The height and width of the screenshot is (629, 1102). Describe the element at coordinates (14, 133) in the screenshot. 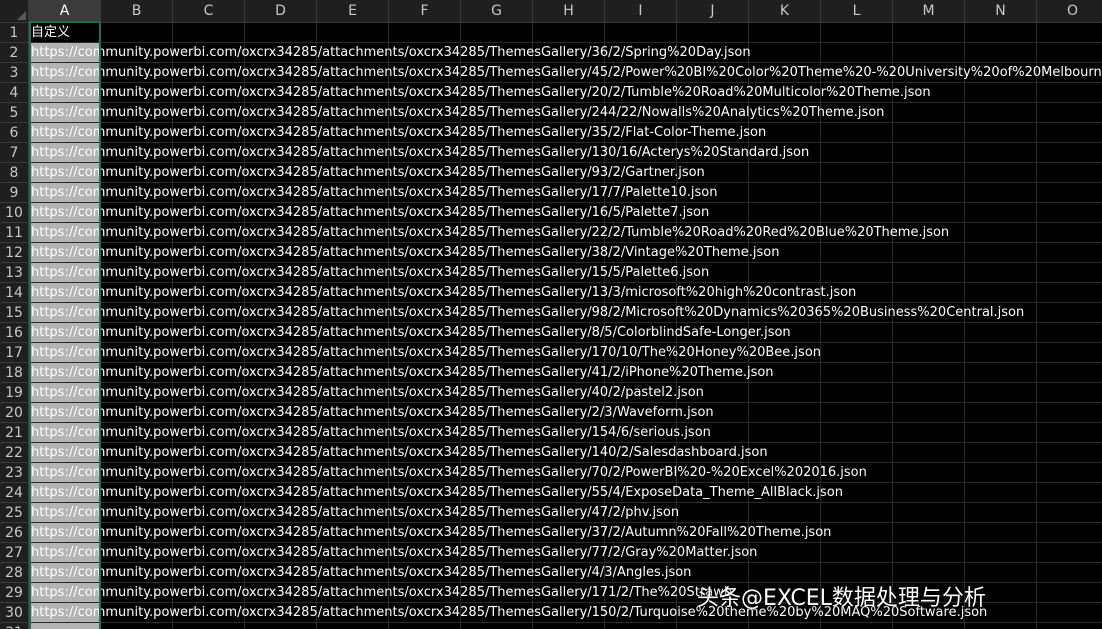

I see `row-header-6: 6` at that location.